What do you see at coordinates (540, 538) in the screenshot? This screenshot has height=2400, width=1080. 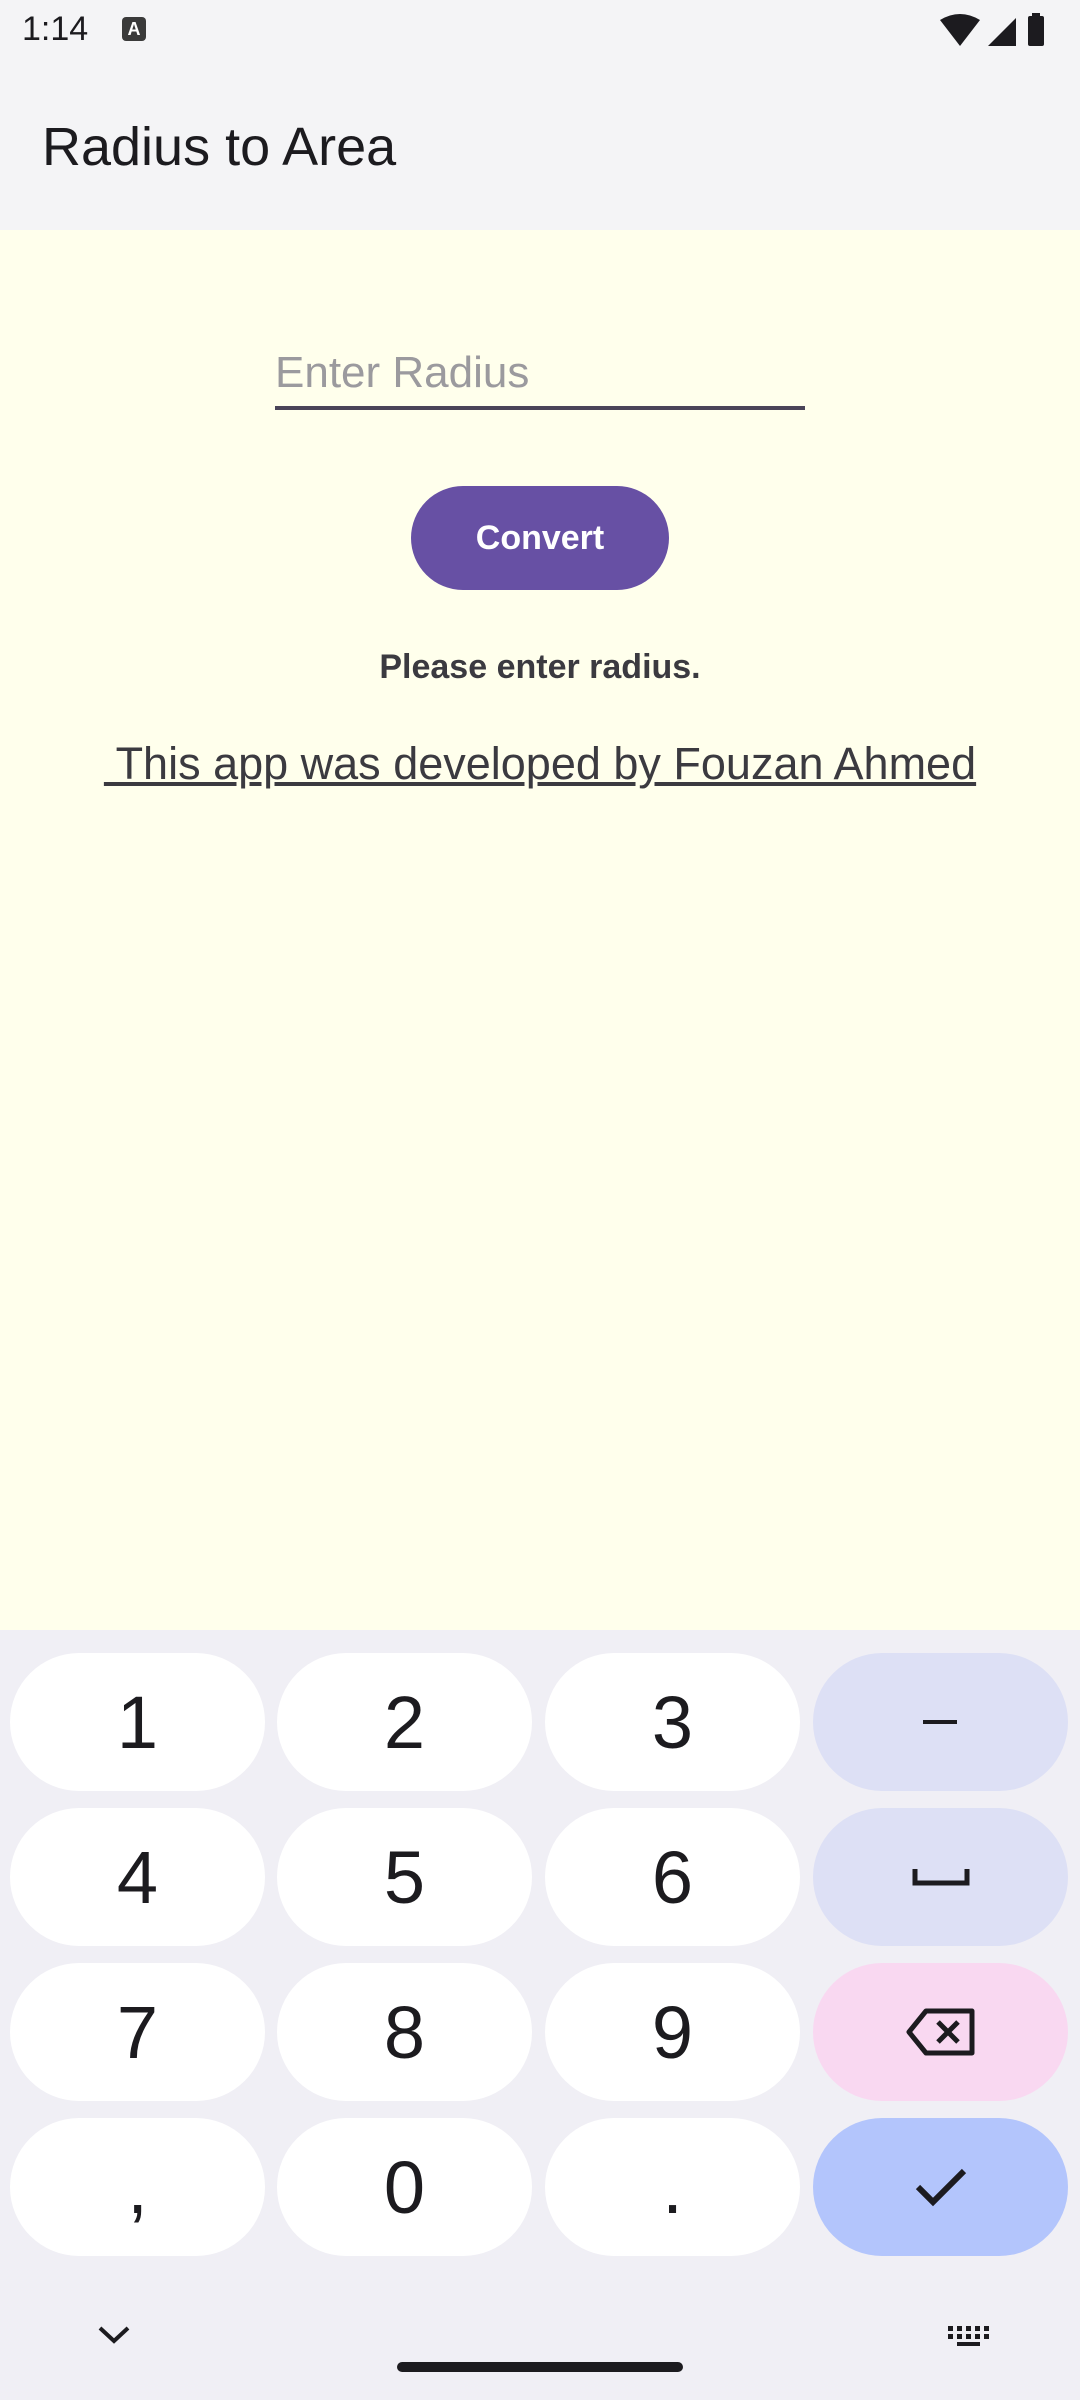 I see `convert-button: Convert` at bounding box center [540, 538].